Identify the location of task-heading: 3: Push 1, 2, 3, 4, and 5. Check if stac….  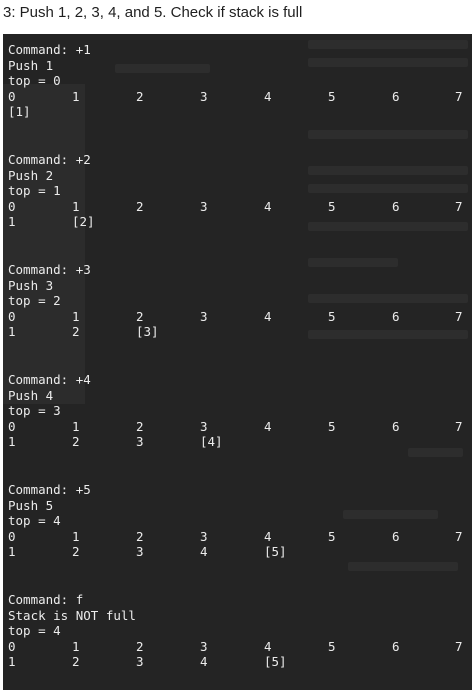
(153, 12).